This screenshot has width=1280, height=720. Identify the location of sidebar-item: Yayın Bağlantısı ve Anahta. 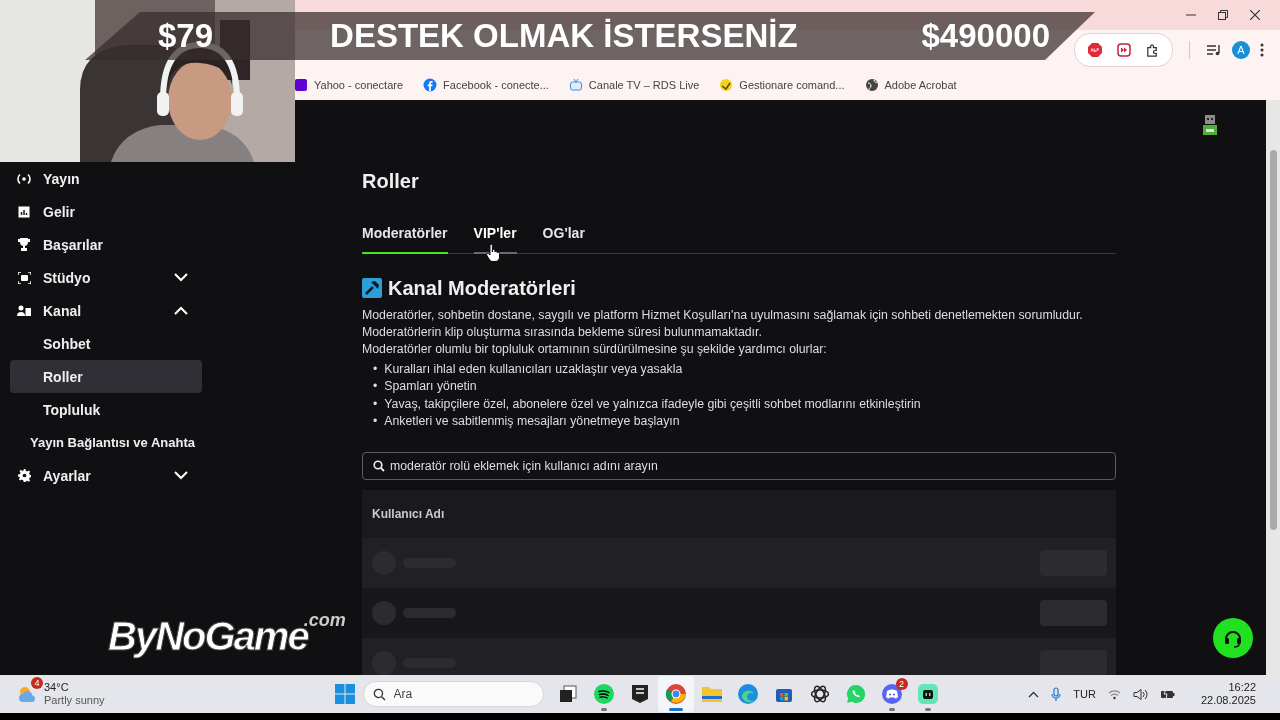
(110, 442).